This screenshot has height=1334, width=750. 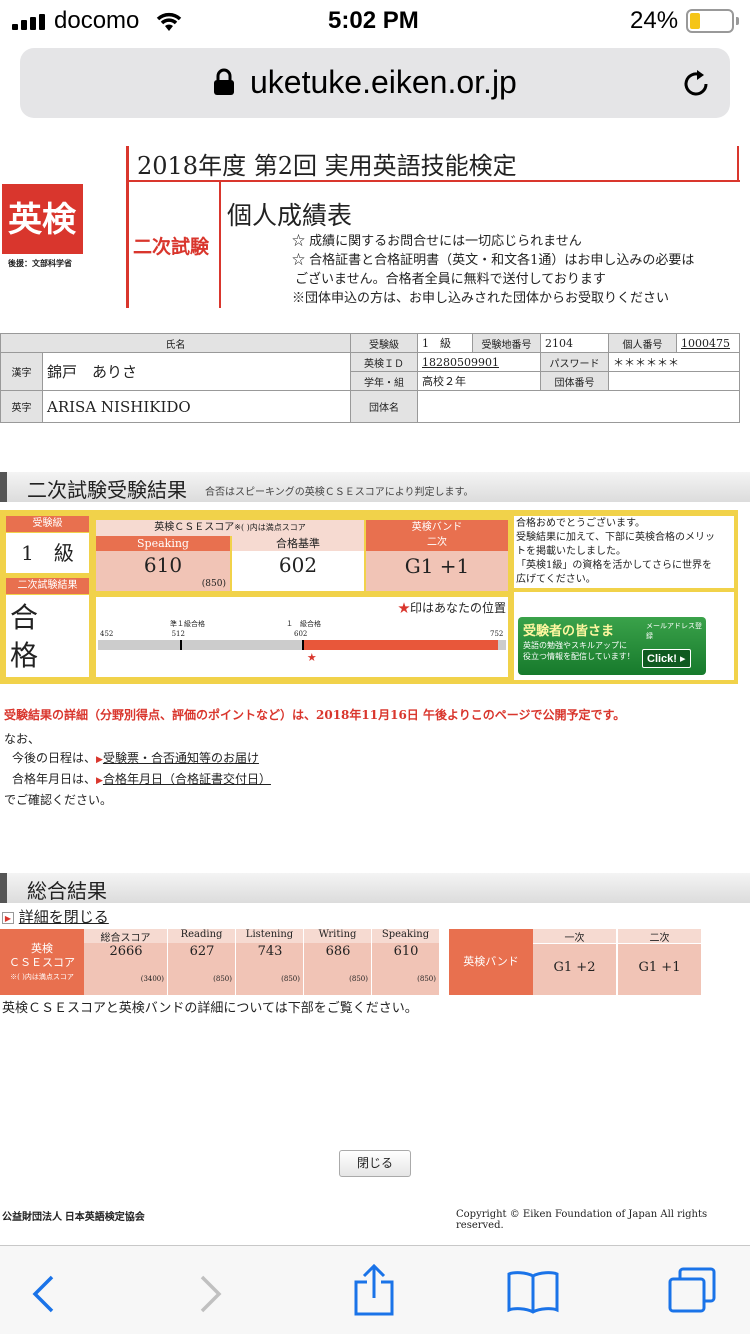 I want to click on score-column: Speaking 610 (850), so click(x=406, y=962).